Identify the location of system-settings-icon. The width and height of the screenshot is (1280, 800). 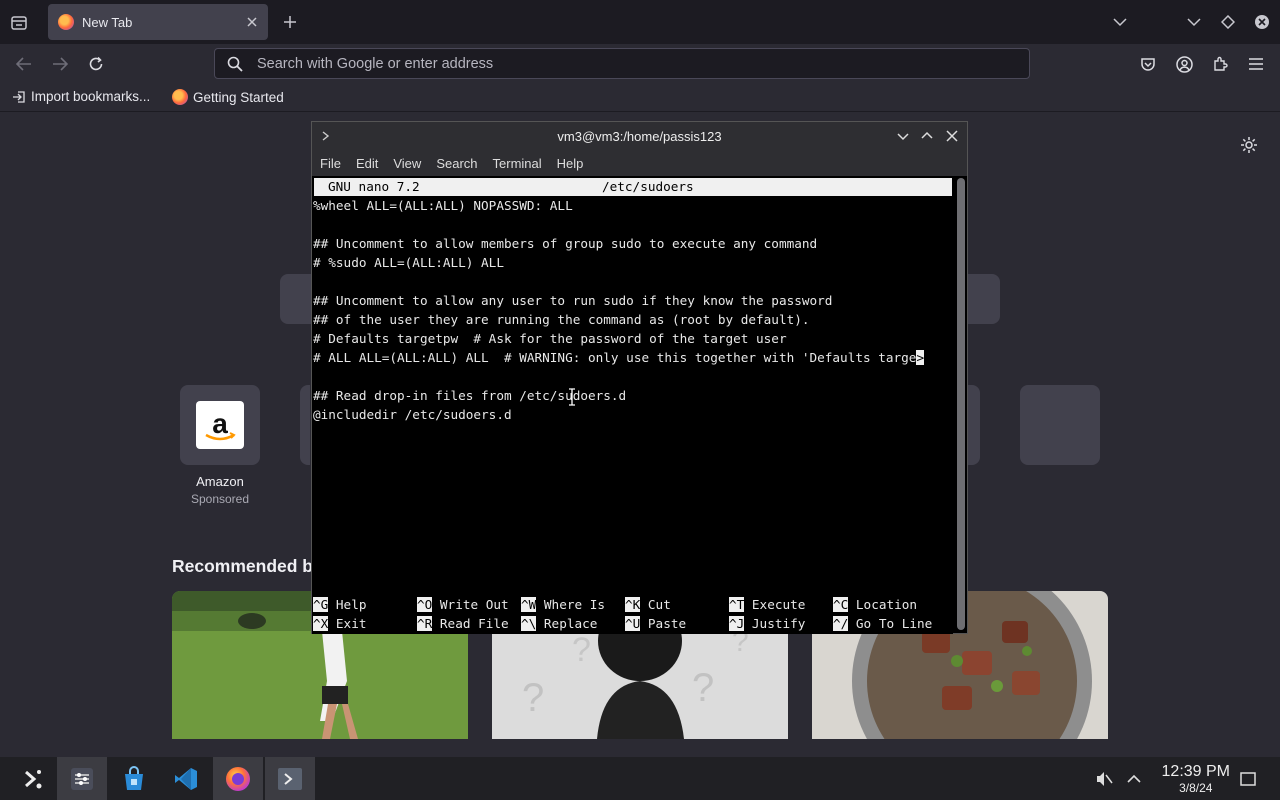
(82, 778).